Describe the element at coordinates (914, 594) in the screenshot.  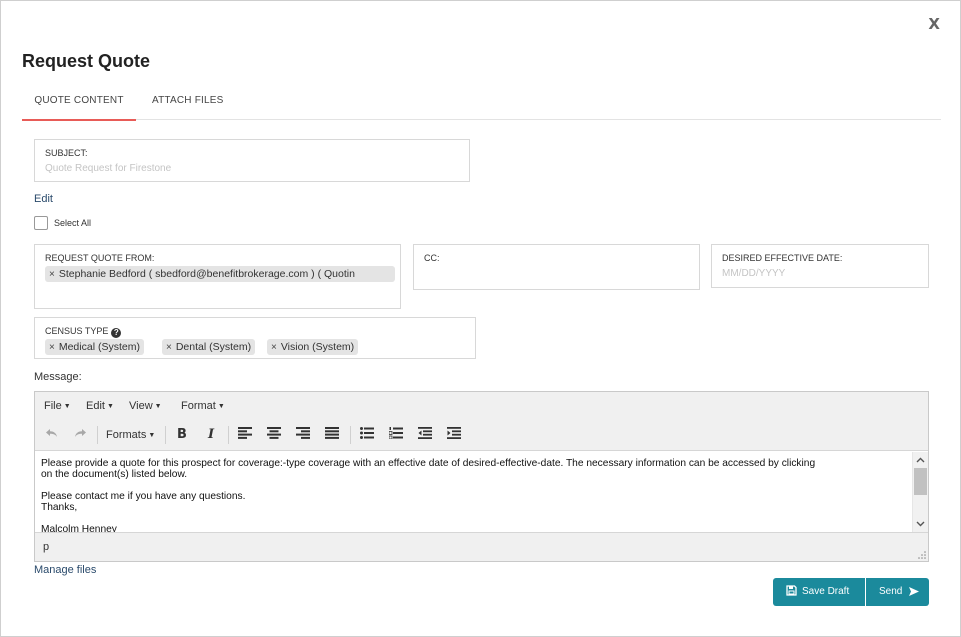
I see `send-arrow-icon` at that location.